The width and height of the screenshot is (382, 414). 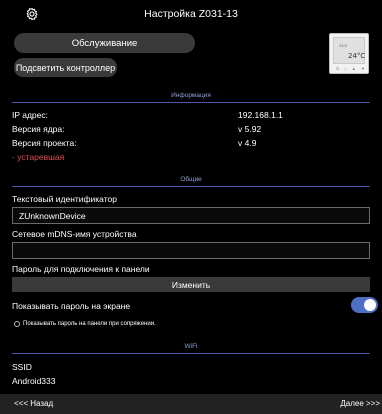 I want to click on ssid-label: SSID, so click(x=22, y=367).